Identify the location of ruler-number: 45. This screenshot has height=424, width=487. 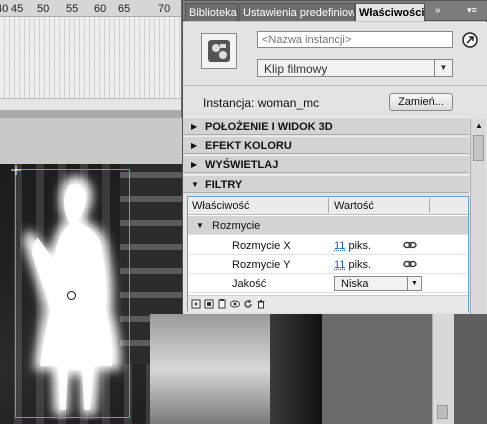
(17, 9).